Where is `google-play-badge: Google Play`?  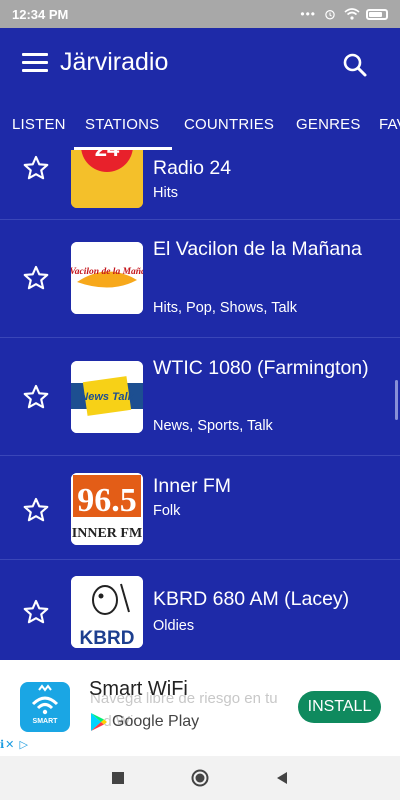 google-play-badge: Google Play is located at coordinates (144, 722).